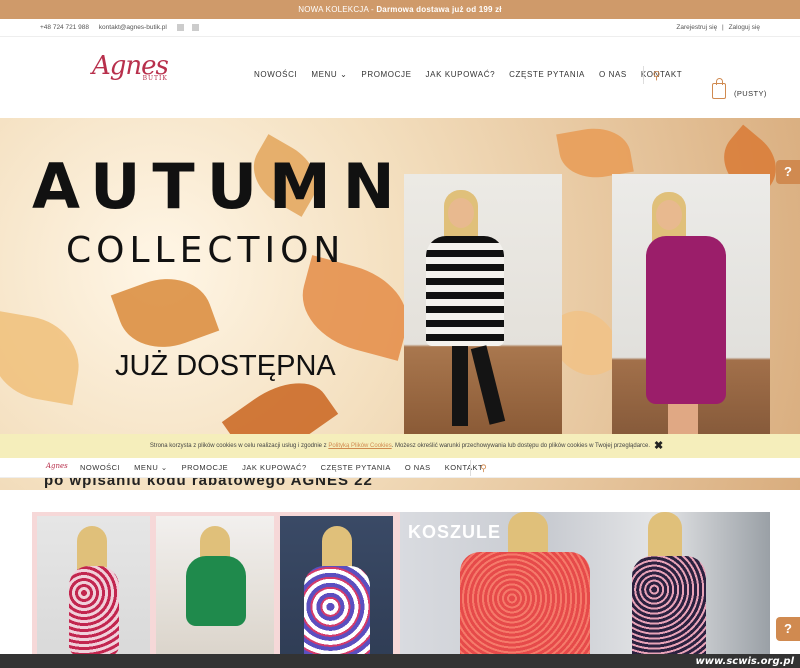 The image size is (800, 668). Describe the element at coordinates (686, 320) in the screenshot. I see `plum-dress` at that location.